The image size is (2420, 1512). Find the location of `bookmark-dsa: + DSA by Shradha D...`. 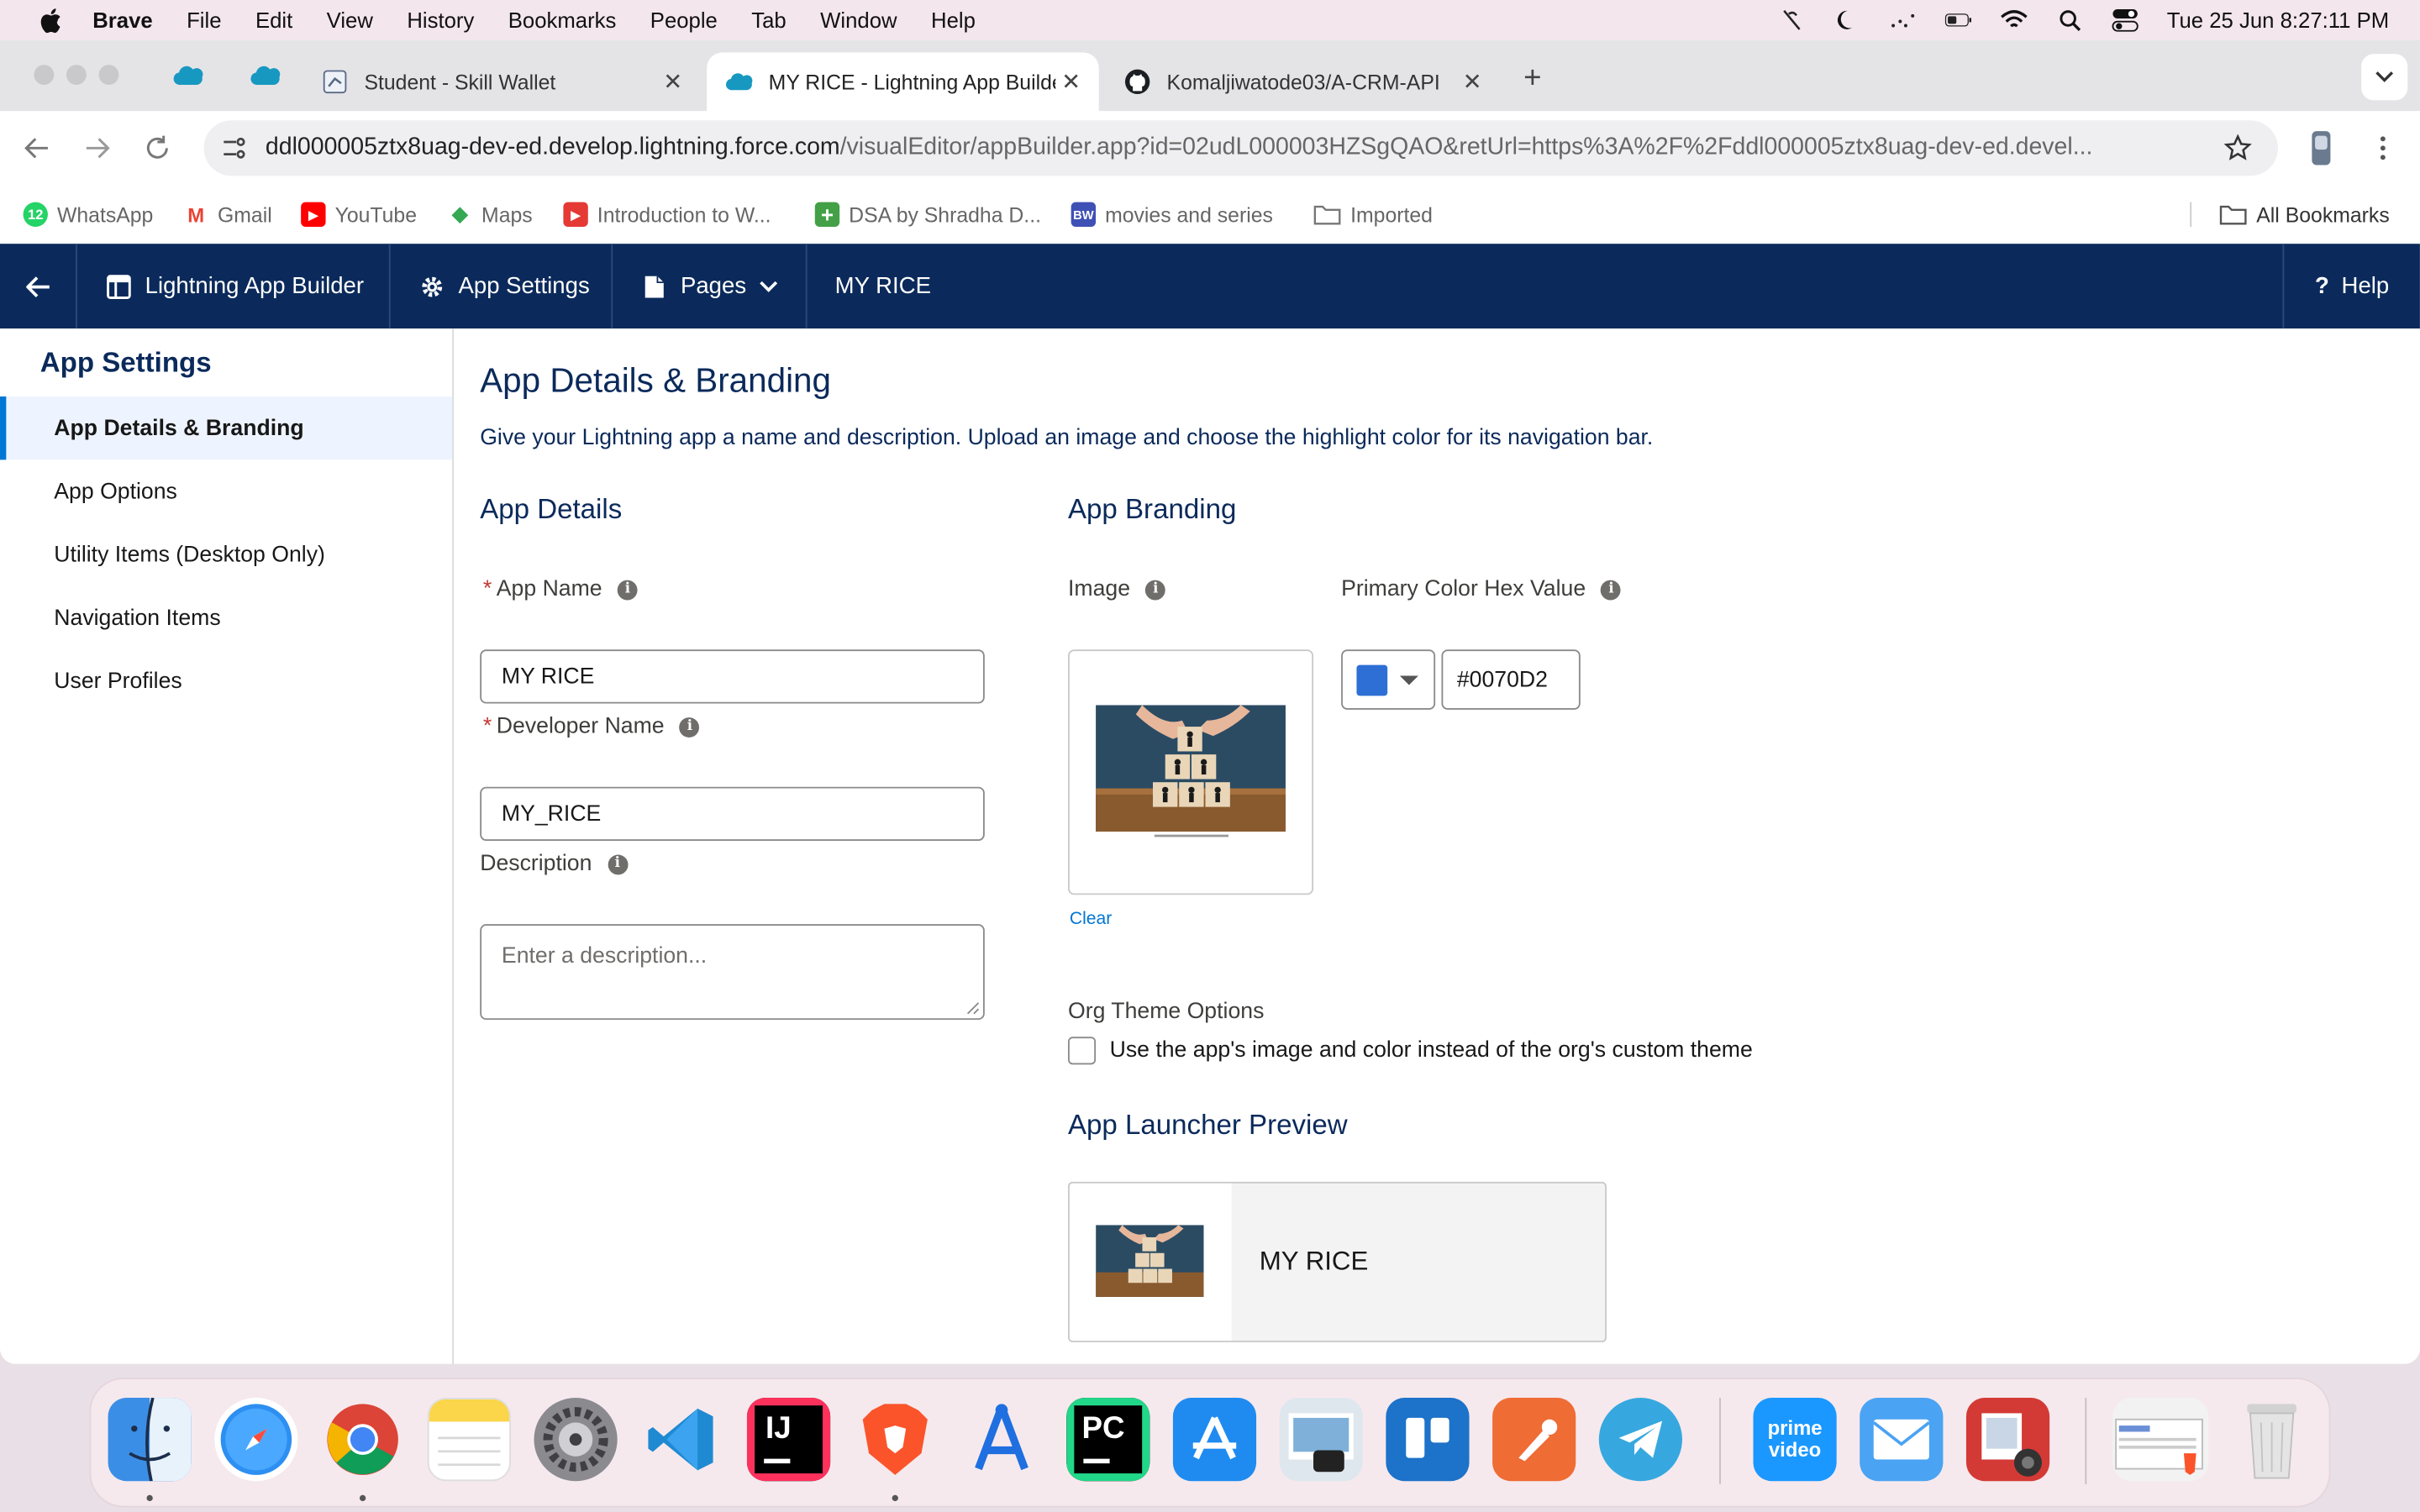

bookmark-dsa: + DSA by Shradha D... is located at coordinates (928, 214).